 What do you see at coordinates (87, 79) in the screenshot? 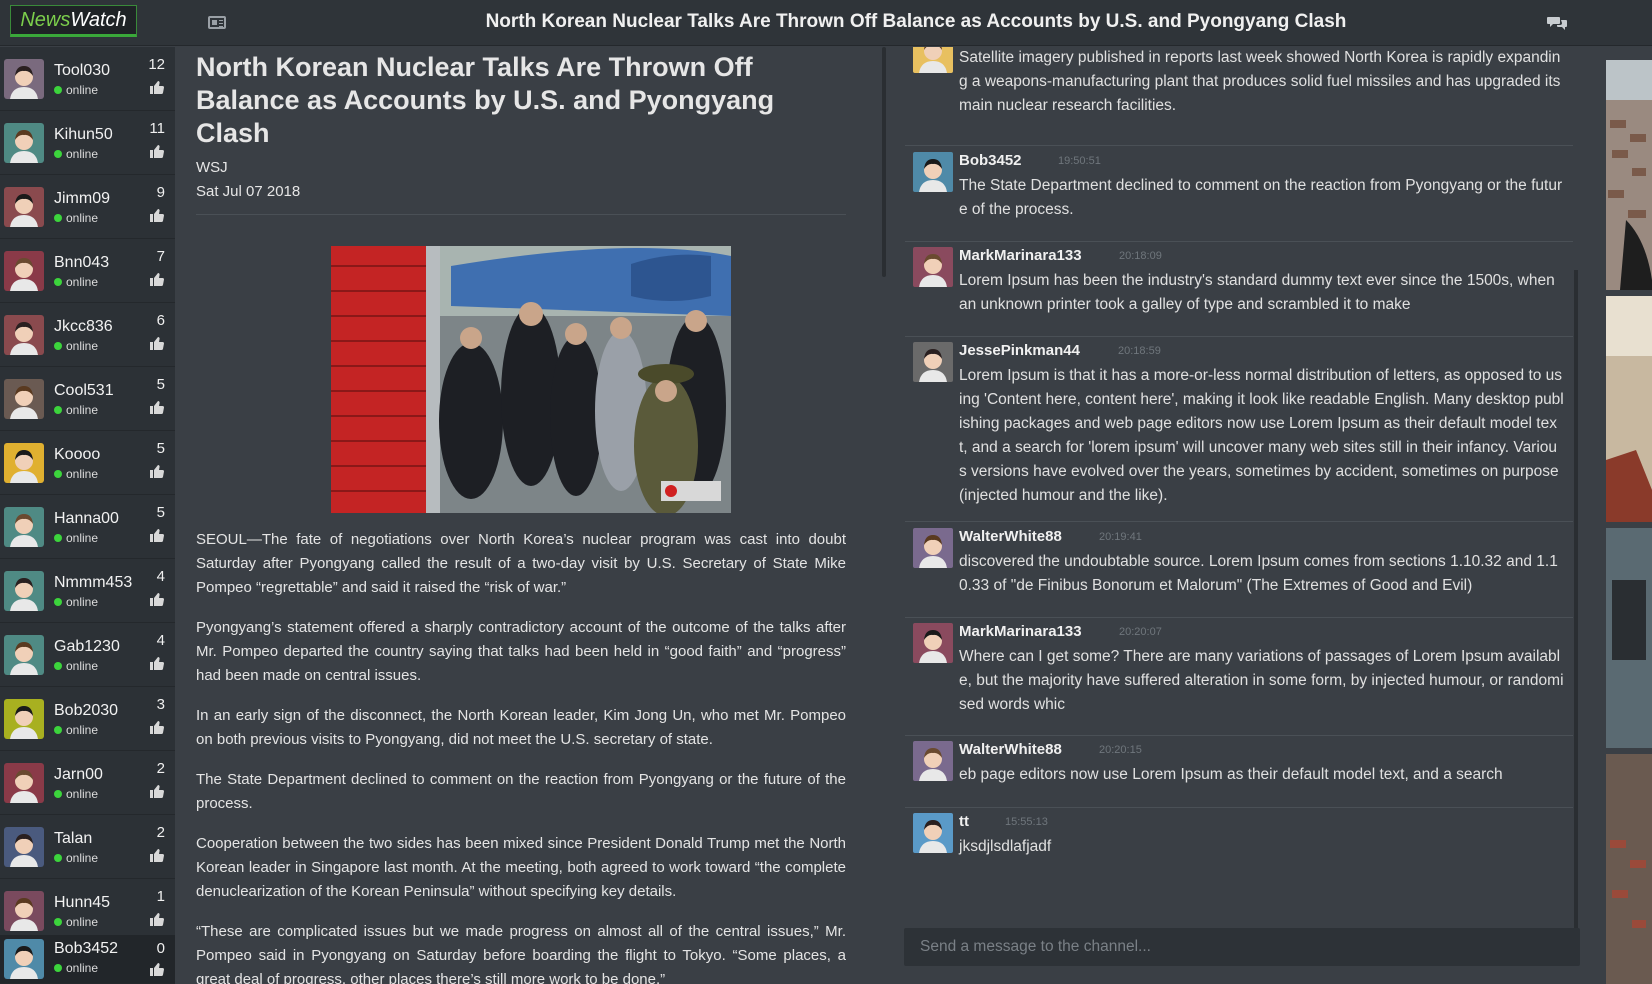
I see `sidebar-user-tool030: Tool030 online 12` at bounding box center [87, 79].